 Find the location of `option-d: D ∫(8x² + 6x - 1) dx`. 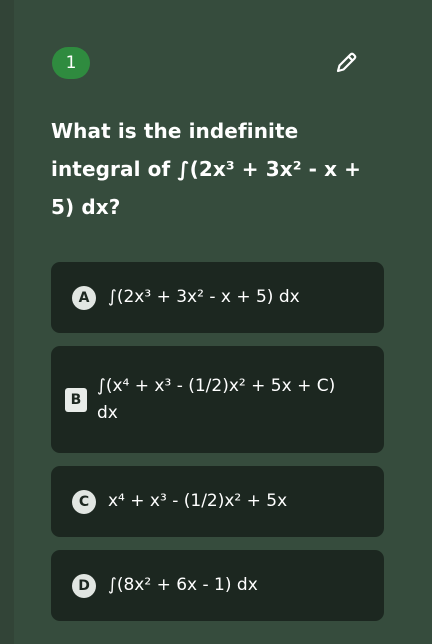

option-d: D ∫(8x² + 6x - 1) dx is located at coordinates (217, 585).